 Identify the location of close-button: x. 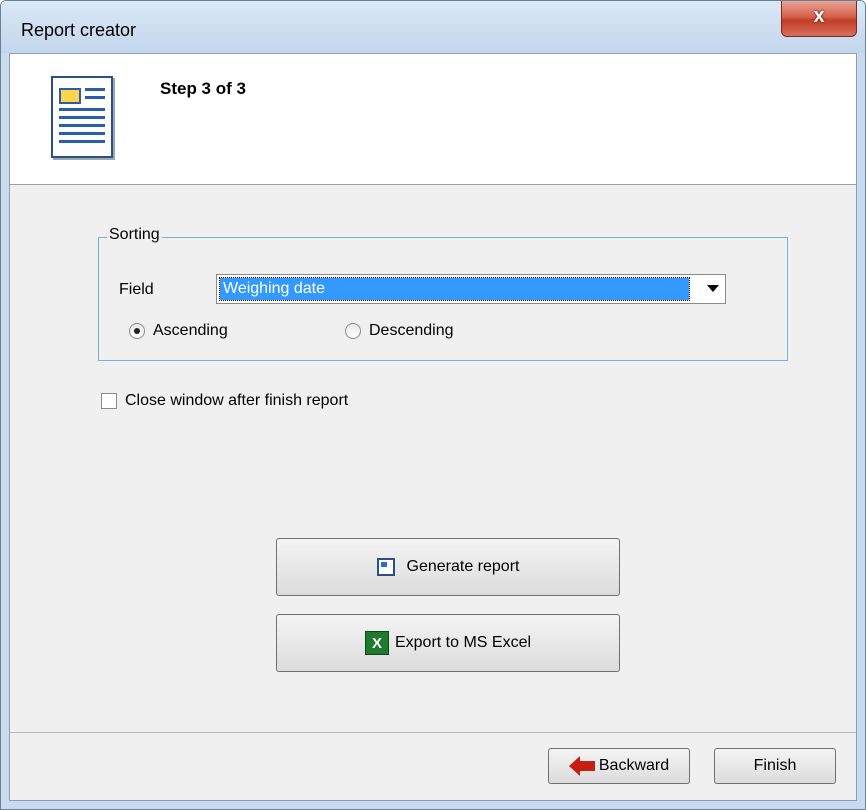
(819, 19).